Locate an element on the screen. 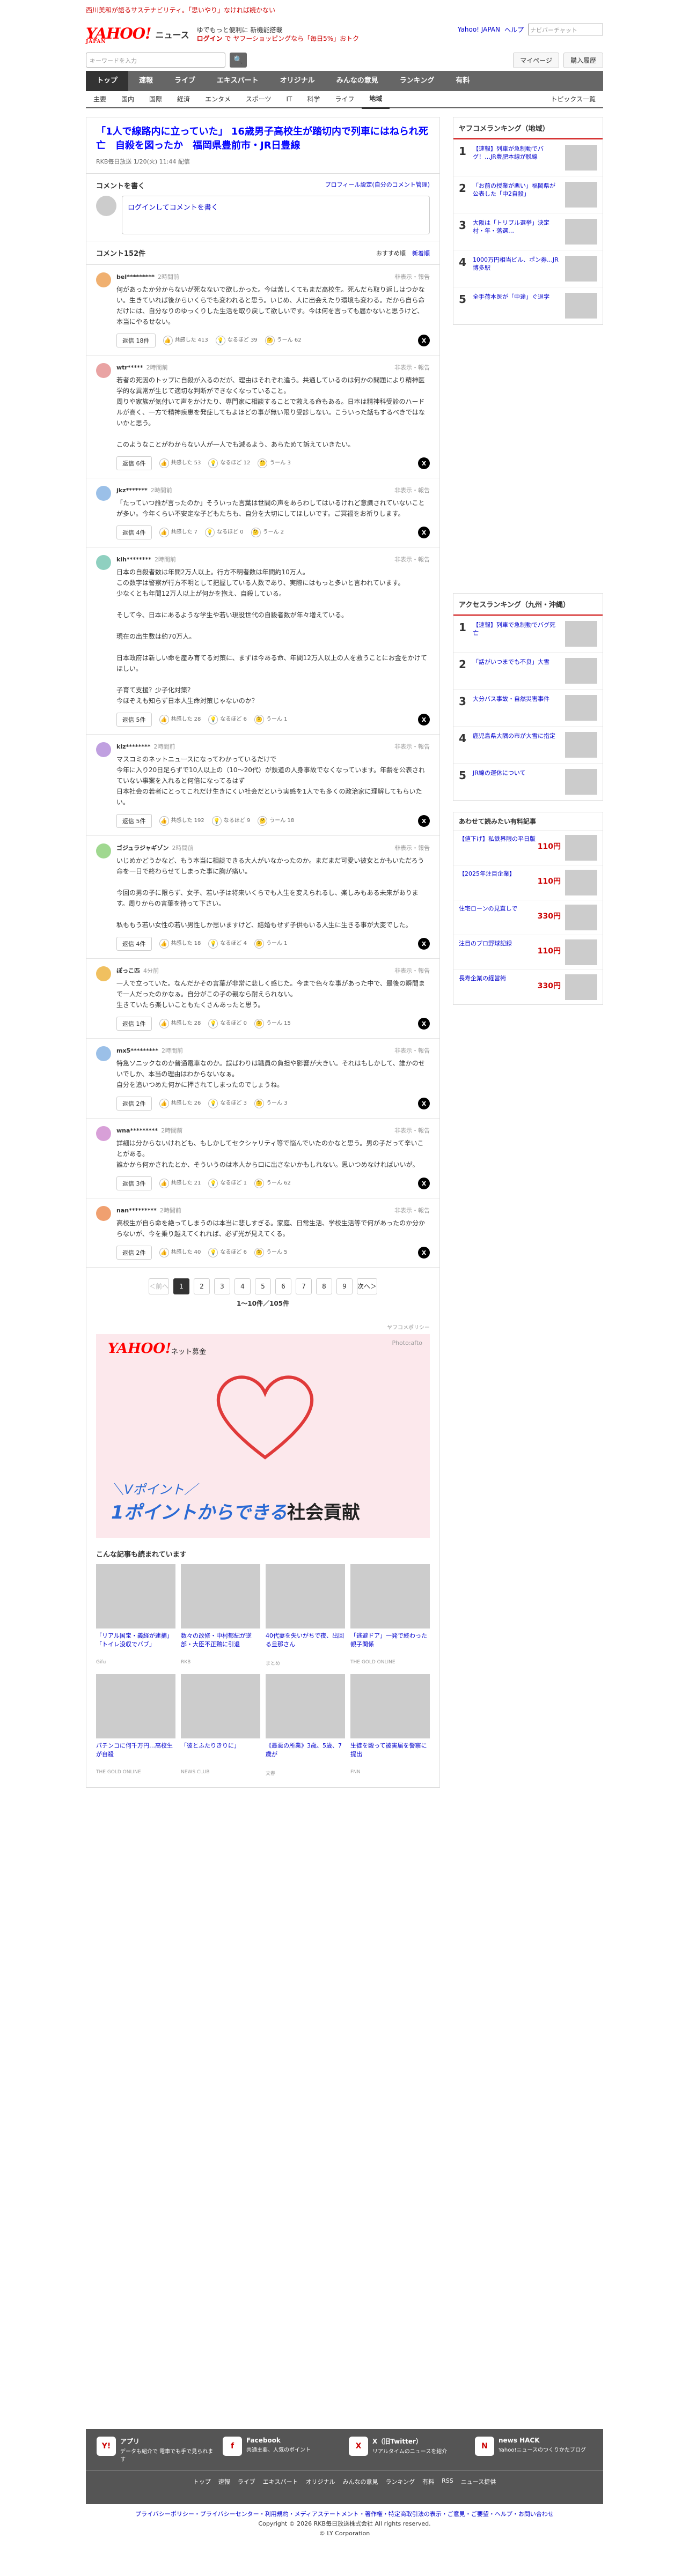  reply-button: 返信 3件 is located at coordinates (134, 1183).